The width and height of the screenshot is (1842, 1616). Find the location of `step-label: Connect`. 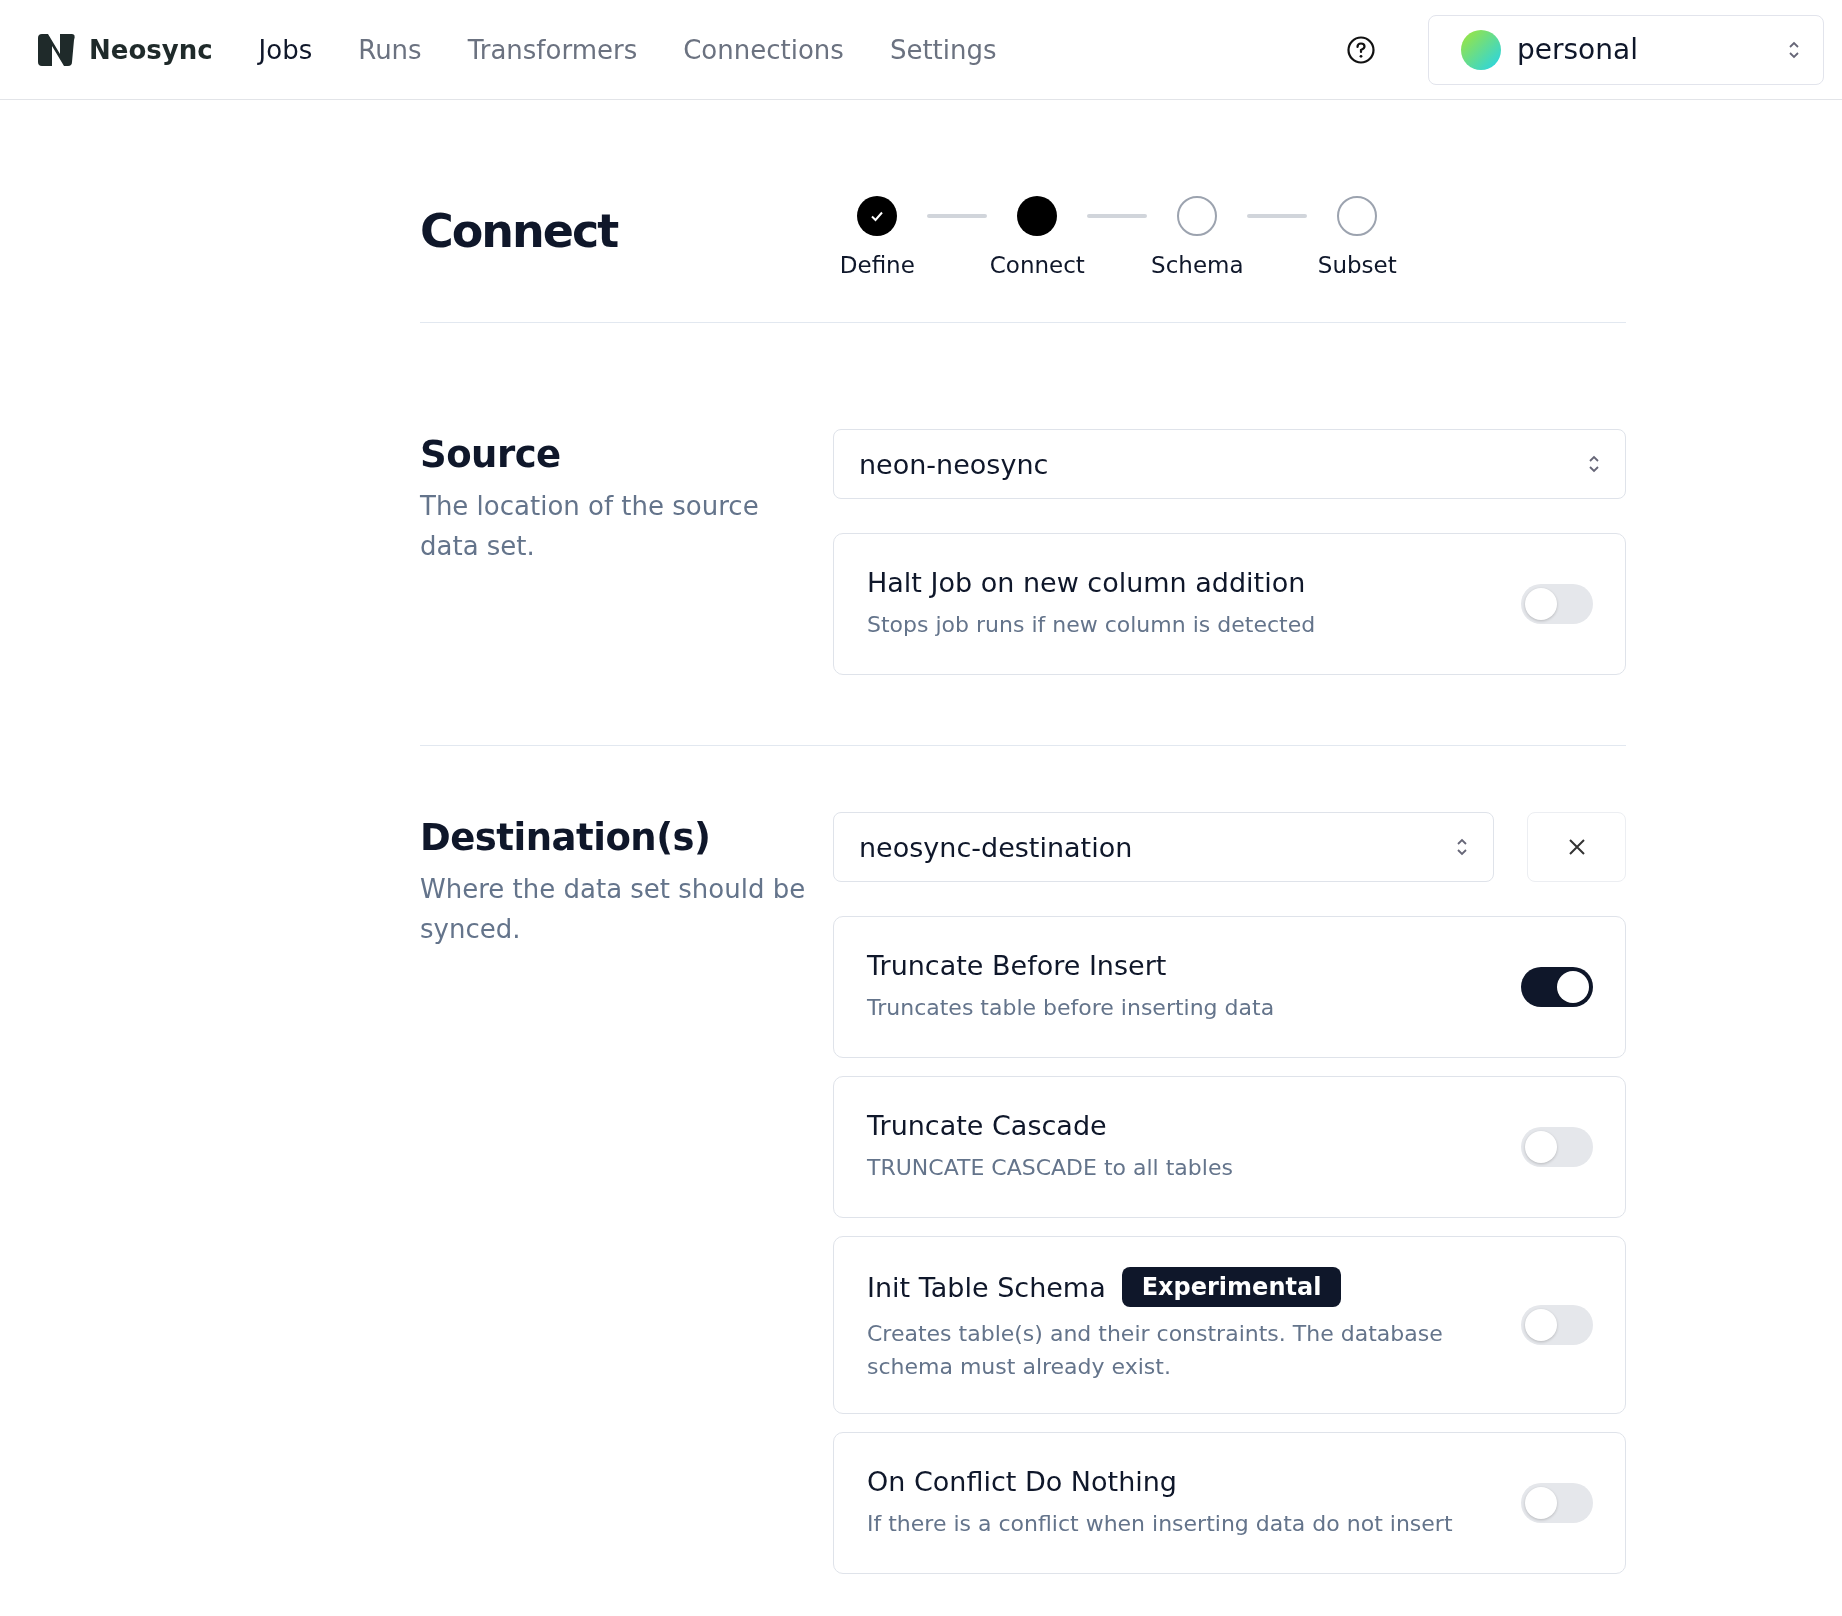

step-label: Connect is located at coordinates (1037, 265).